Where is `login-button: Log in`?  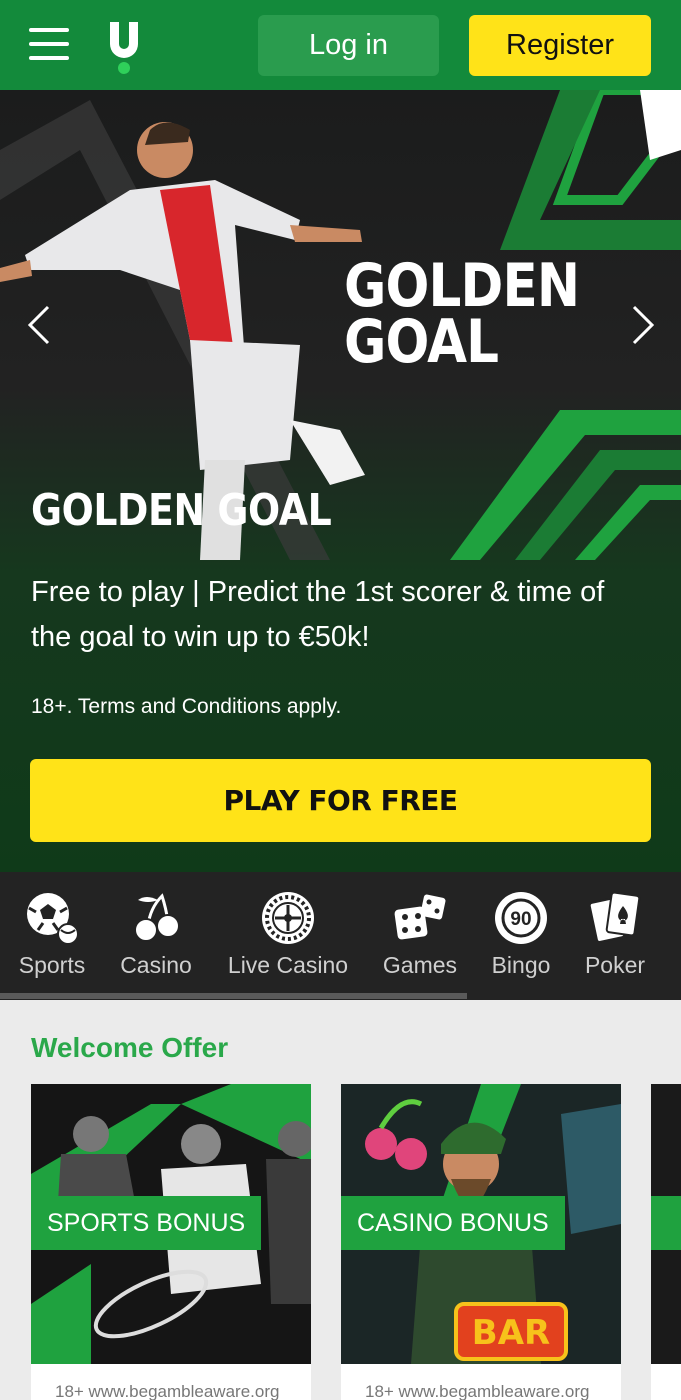
login-button: Log in is located at coordinates (348, 45).